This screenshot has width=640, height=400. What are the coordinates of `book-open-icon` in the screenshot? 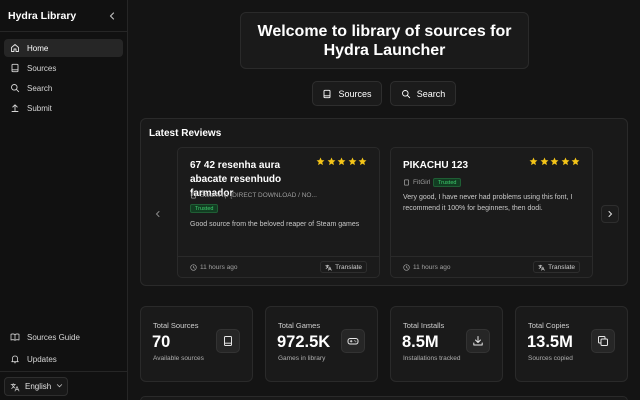 It's located at (15, 337).